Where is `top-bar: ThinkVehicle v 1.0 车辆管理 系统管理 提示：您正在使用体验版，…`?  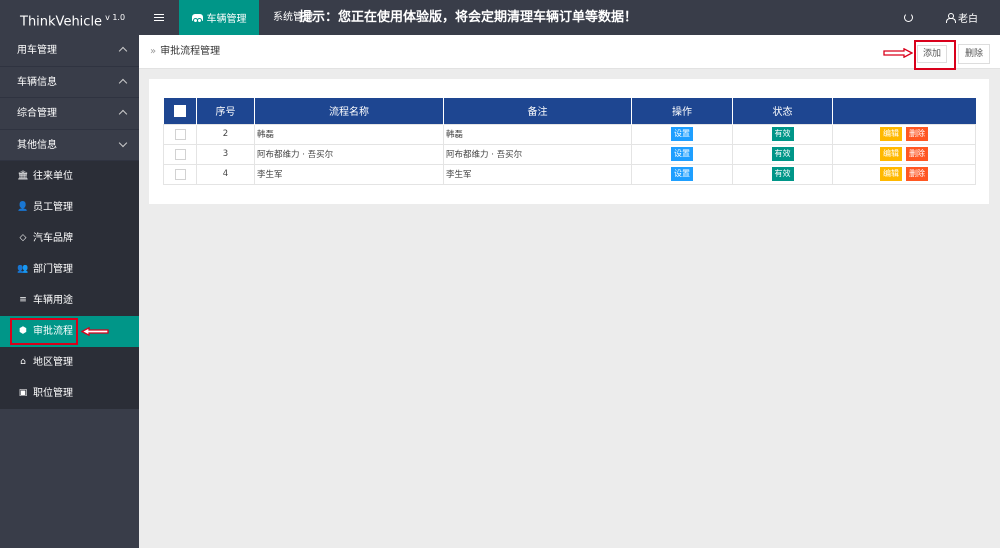 top-bar: ThinkVehicle v 1.0 车辆管理 系统管理 提示：您正在使用体验版，… is located at coordinates (500, 17).